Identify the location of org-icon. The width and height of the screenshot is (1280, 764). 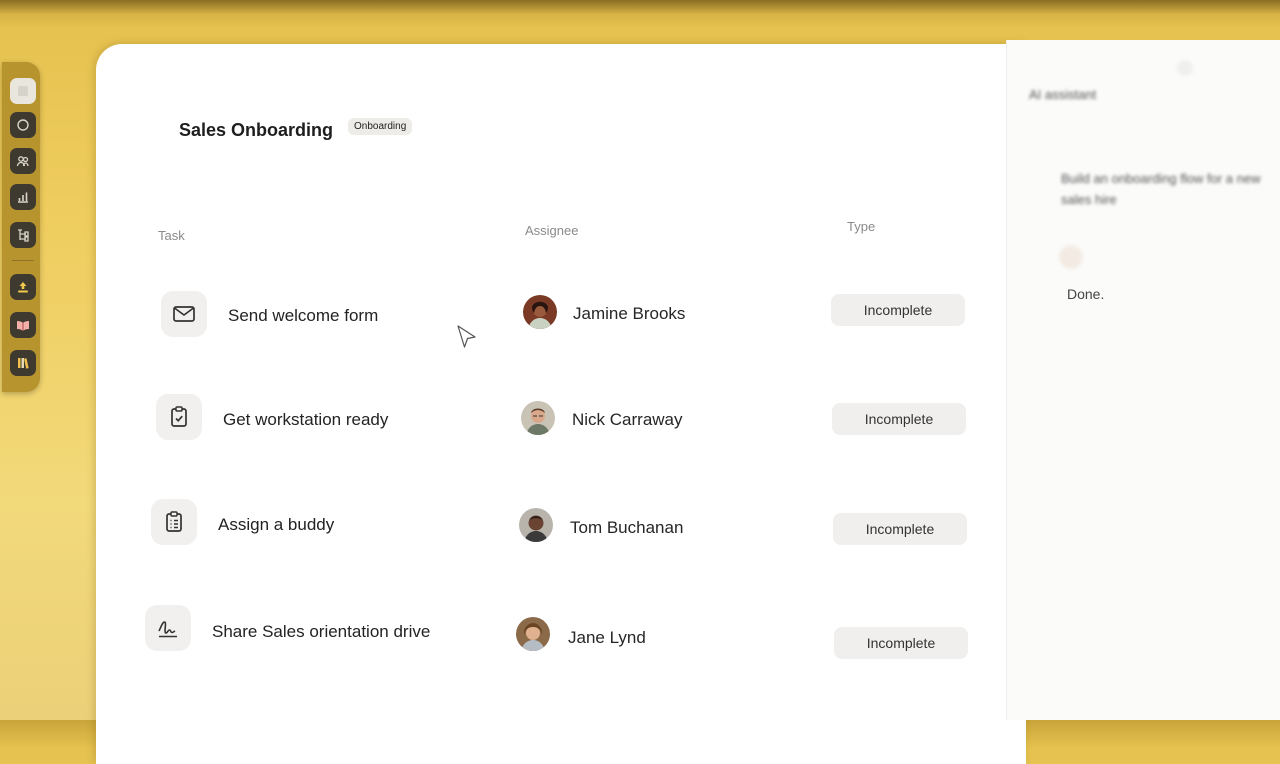
(23, 235).